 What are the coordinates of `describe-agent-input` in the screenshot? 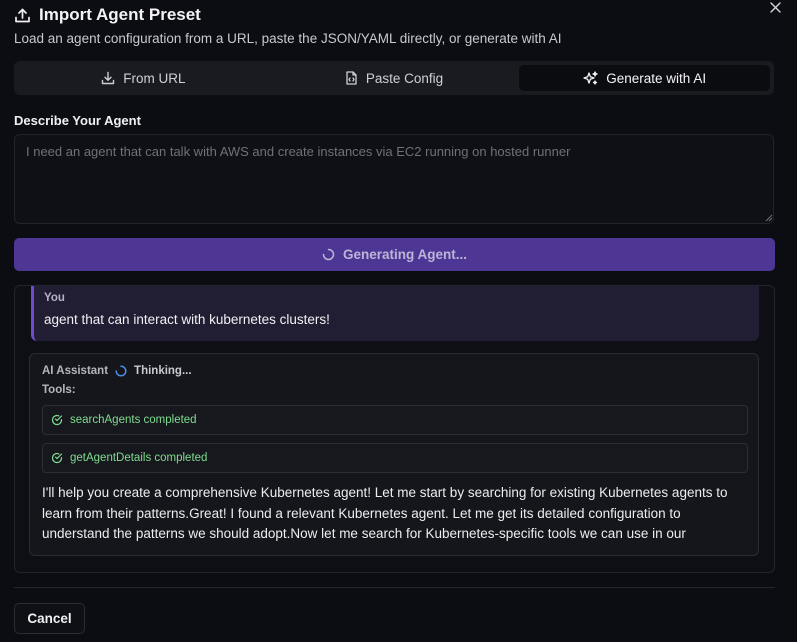 It's located at (394, 179).